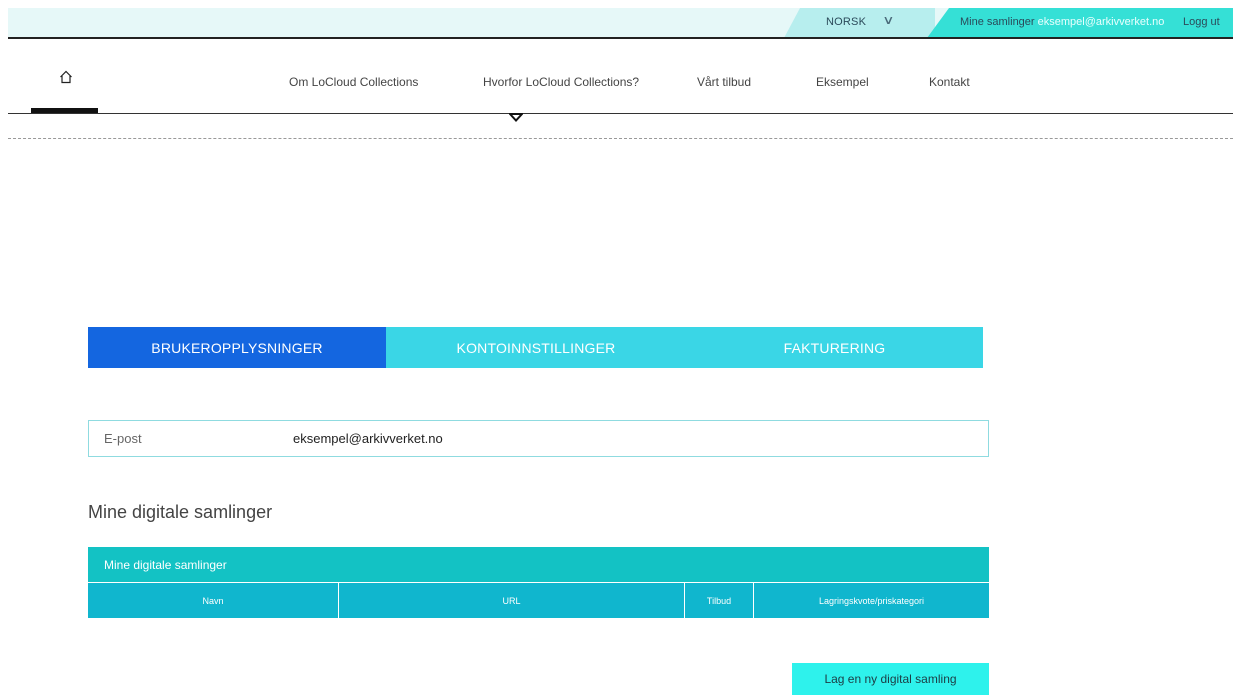 The image size is (1233, 695). I want to click on email-label: E-post, so click(123, 438).